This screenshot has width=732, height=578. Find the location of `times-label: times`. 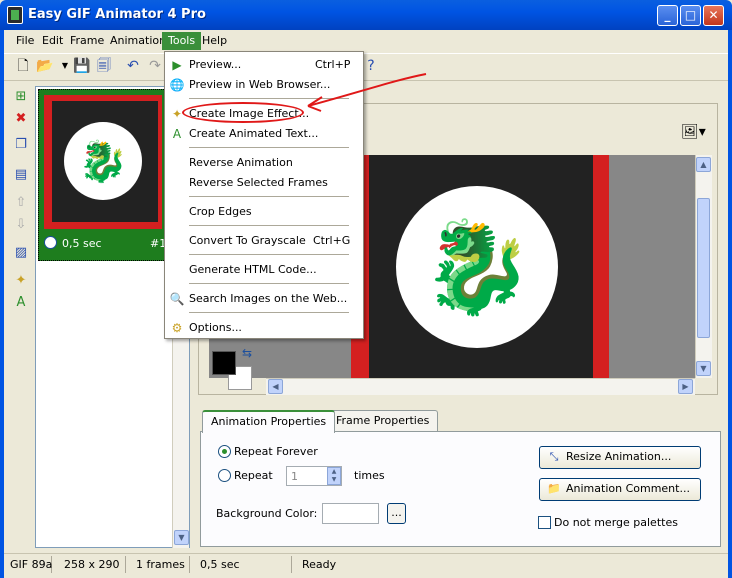

times-label: times is located at coordinates (369, 475).